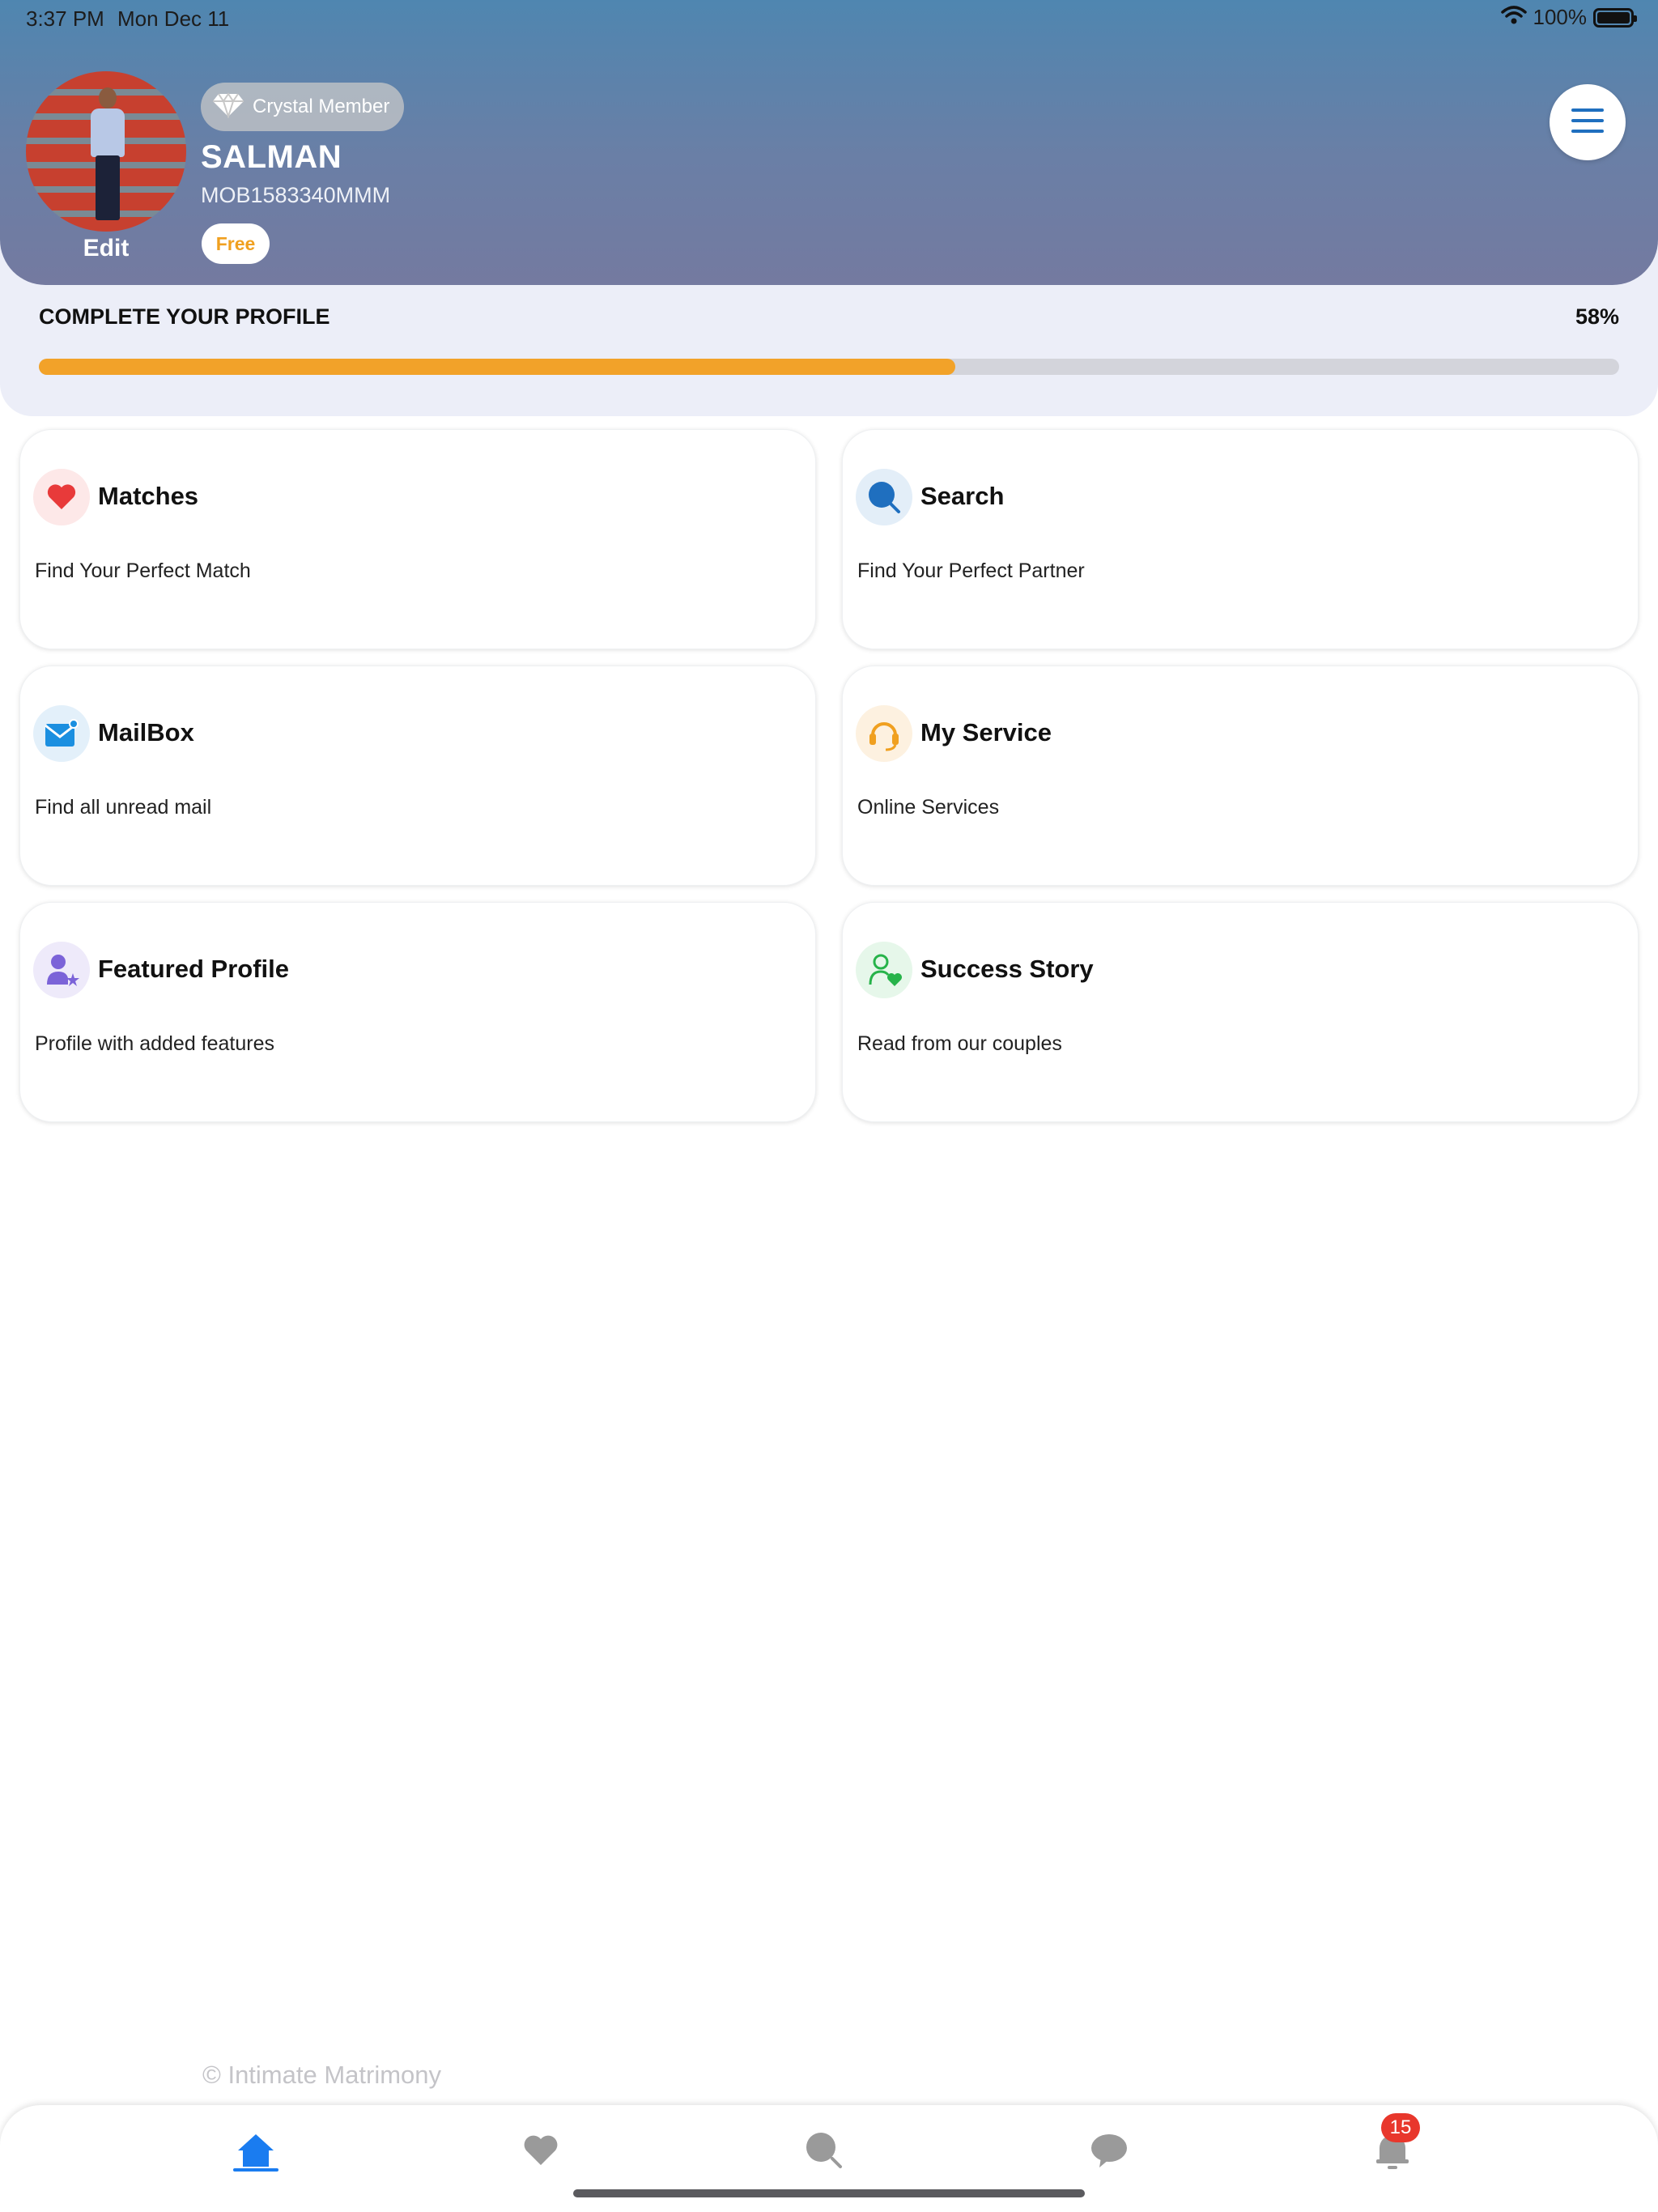 This screenshot has width=1658, height=2212. Describe the element at coordinates (173, 19) in the screenshot. I see `status-date: Mon Dec 11` at that location.